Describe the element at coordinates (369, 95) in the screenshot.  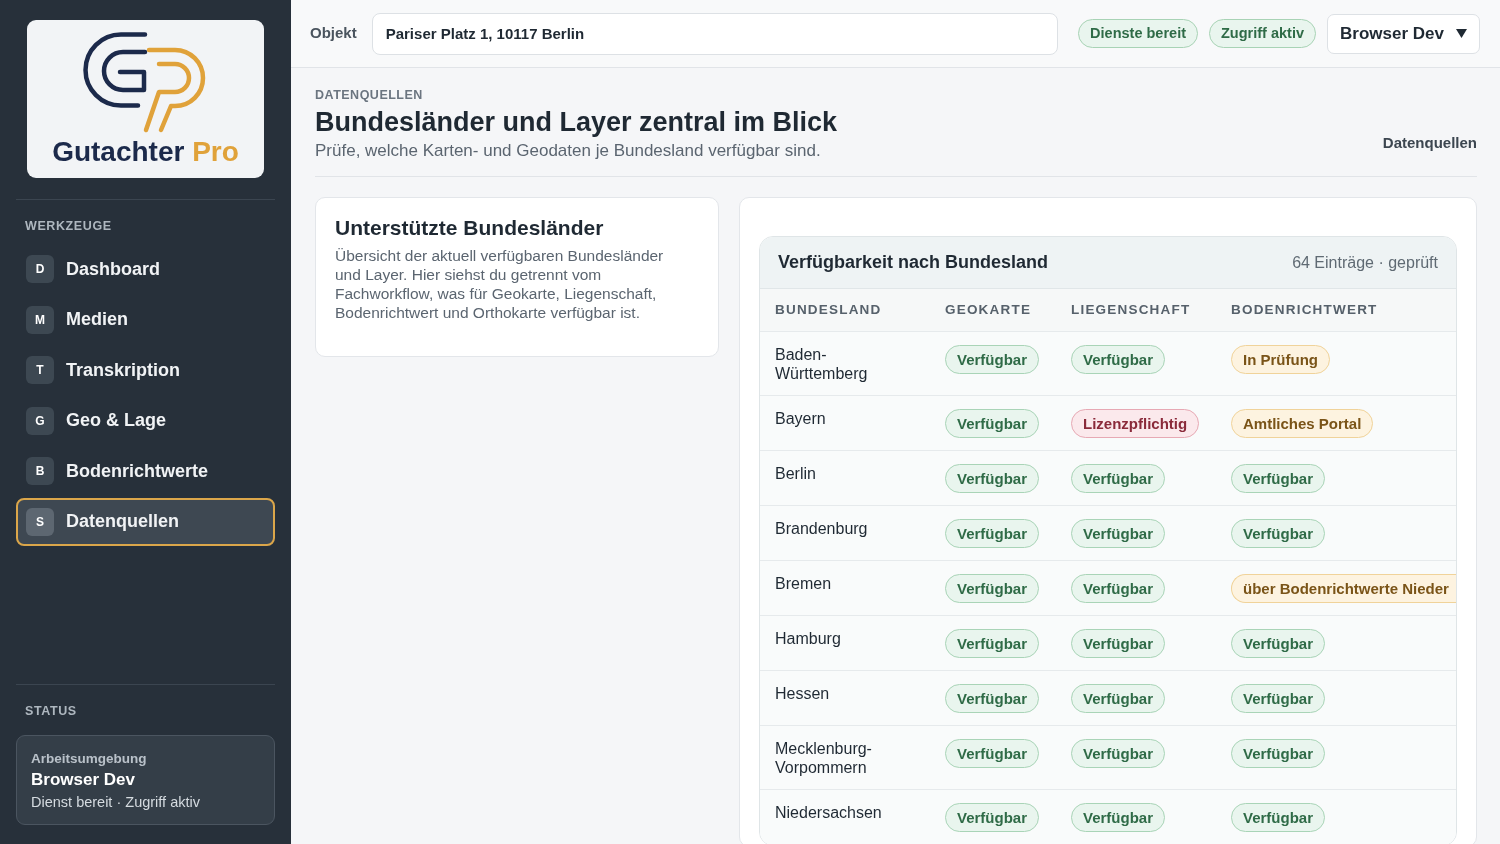
I see `section-eyebrow: DATENQUELLEN` at that location.